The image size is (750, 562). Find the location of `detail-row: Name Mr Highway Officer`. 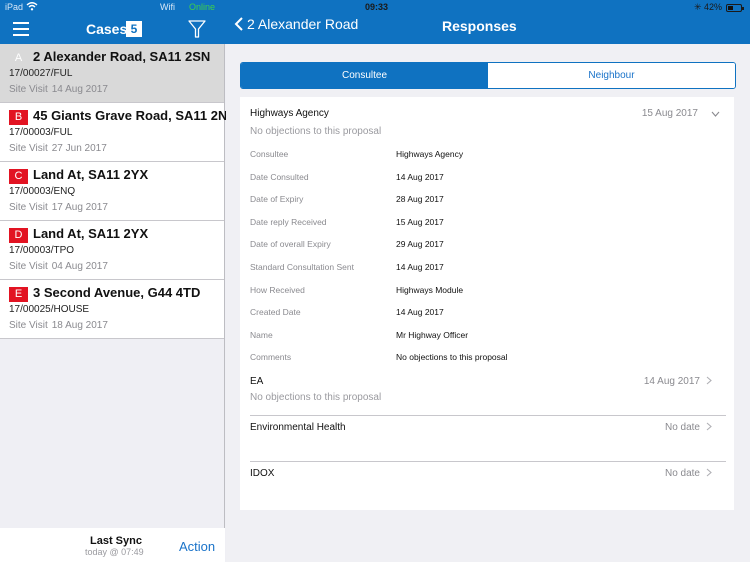

detail-row: Name Mr Highway Officer is located at coordinates (487, 336).